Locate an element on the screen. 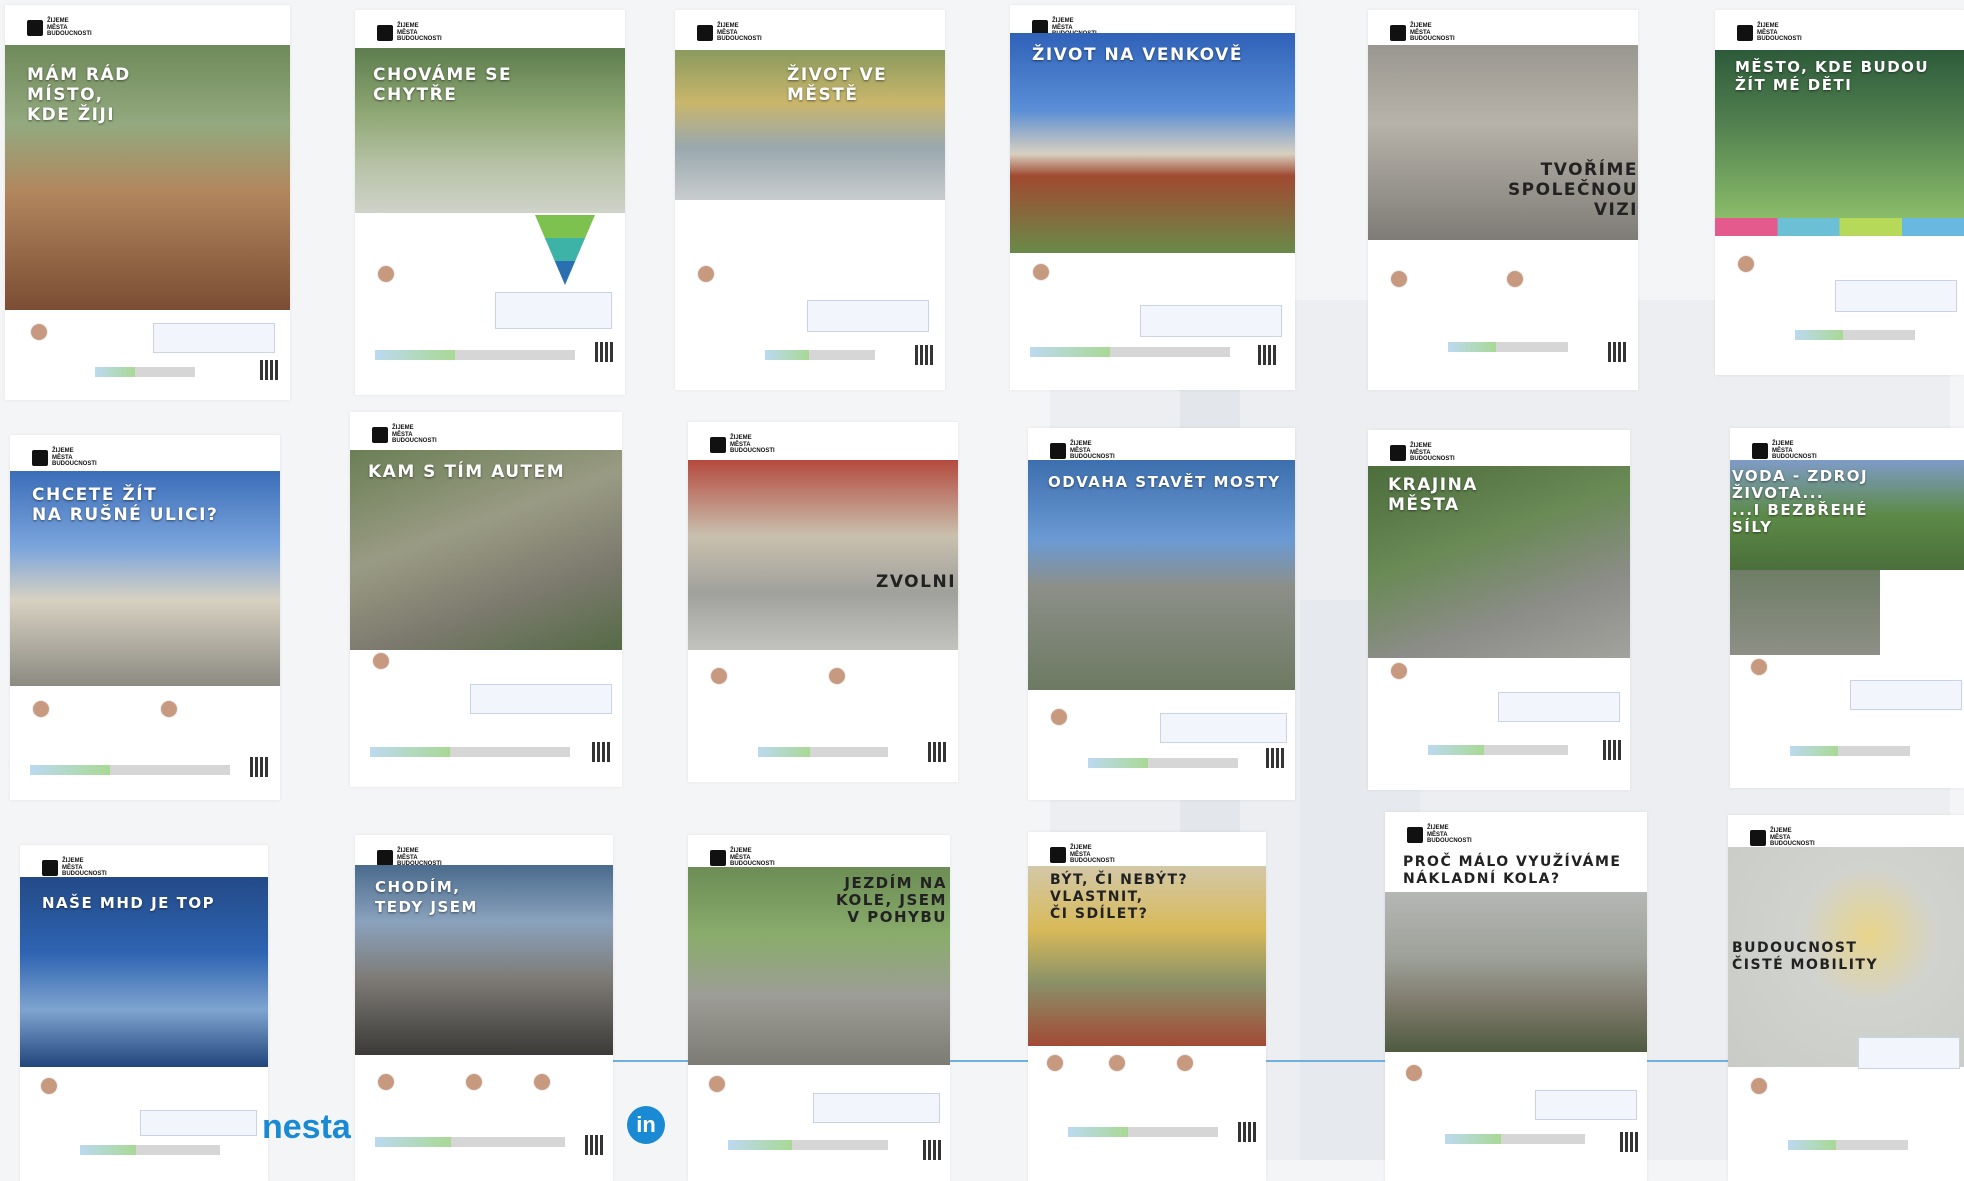 Image resolution: width=1964 pixels, height=1181 pixels. poster-9: ŽIJEME MĚSTA BUDOUCNOSTI ZVOLNI is located at coordinates (823, 602).